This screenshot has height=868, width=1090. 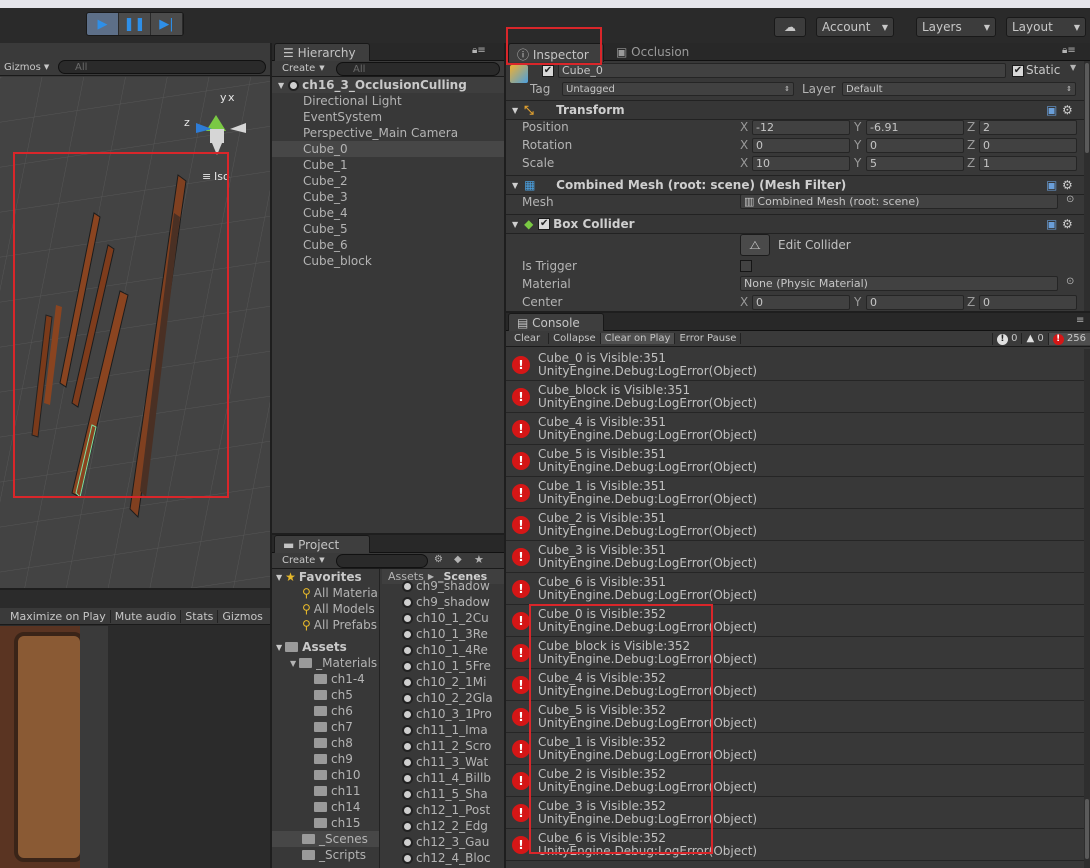 What do you see at coordinates (325, 727) in the screenshot?
I see `folder-item: ch7` at bounding box center [325, 727].